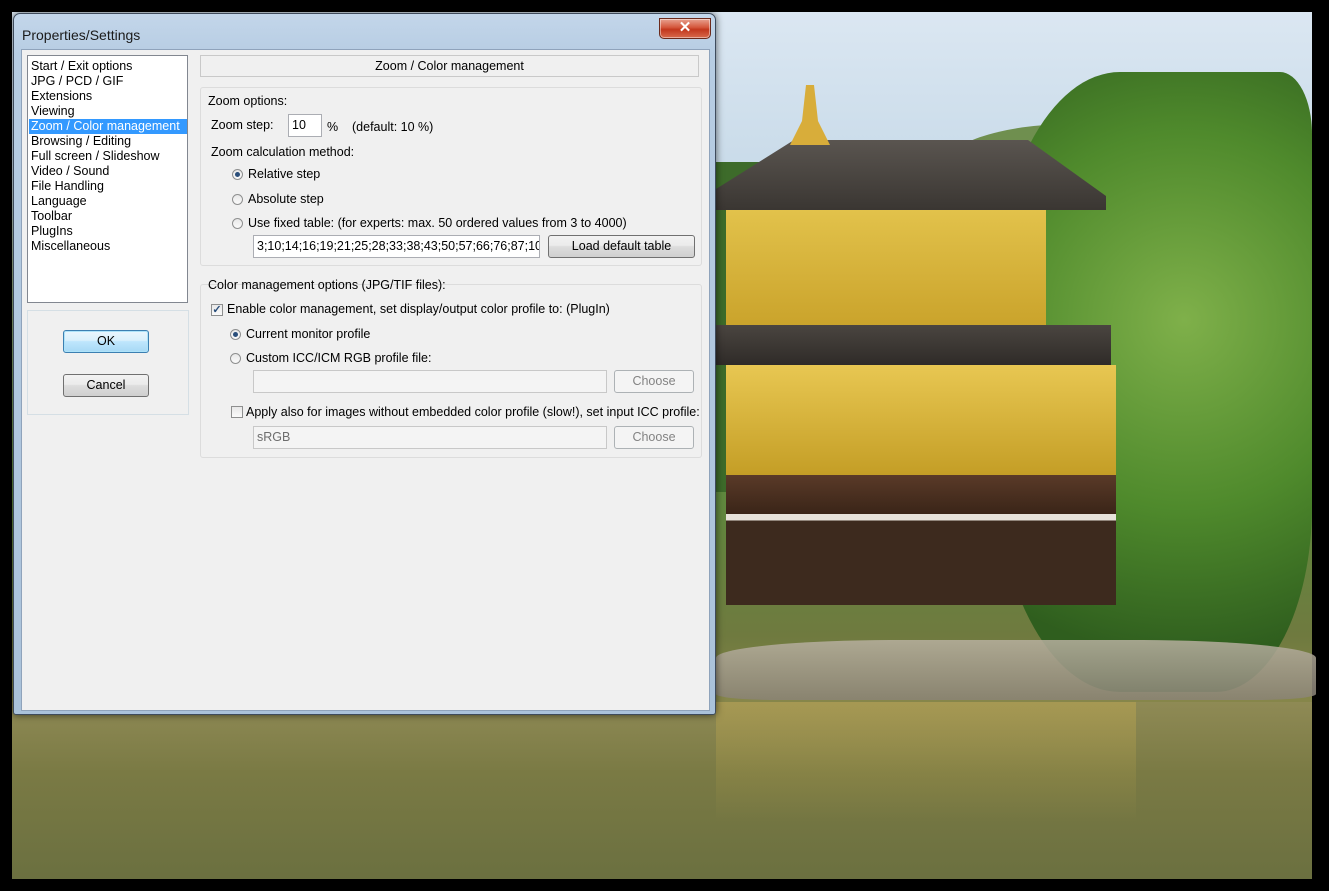  Describe the element at coordinates (108, 246) in the screenshot. I see `category-item: Miscellaneous` at that location.